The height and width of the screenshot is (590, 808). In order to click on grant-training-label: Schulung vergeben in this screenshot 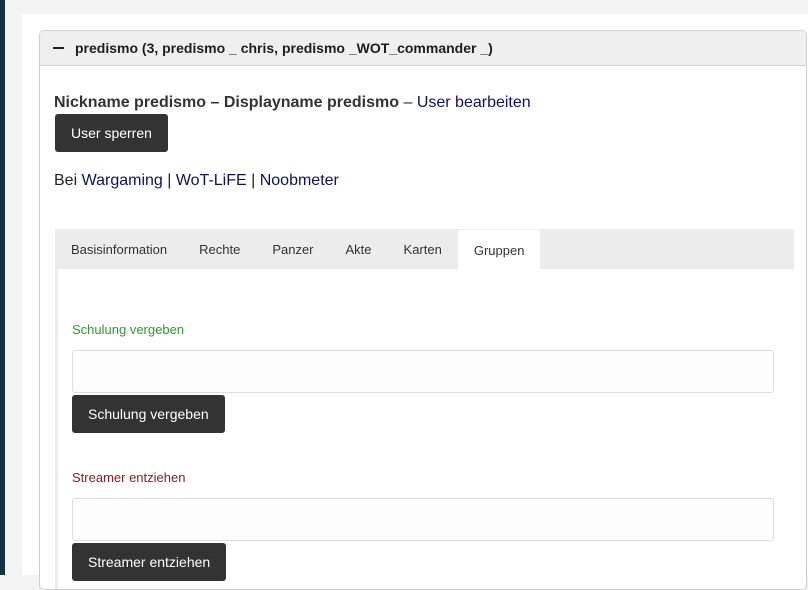, I will do `click(128, 329)`.